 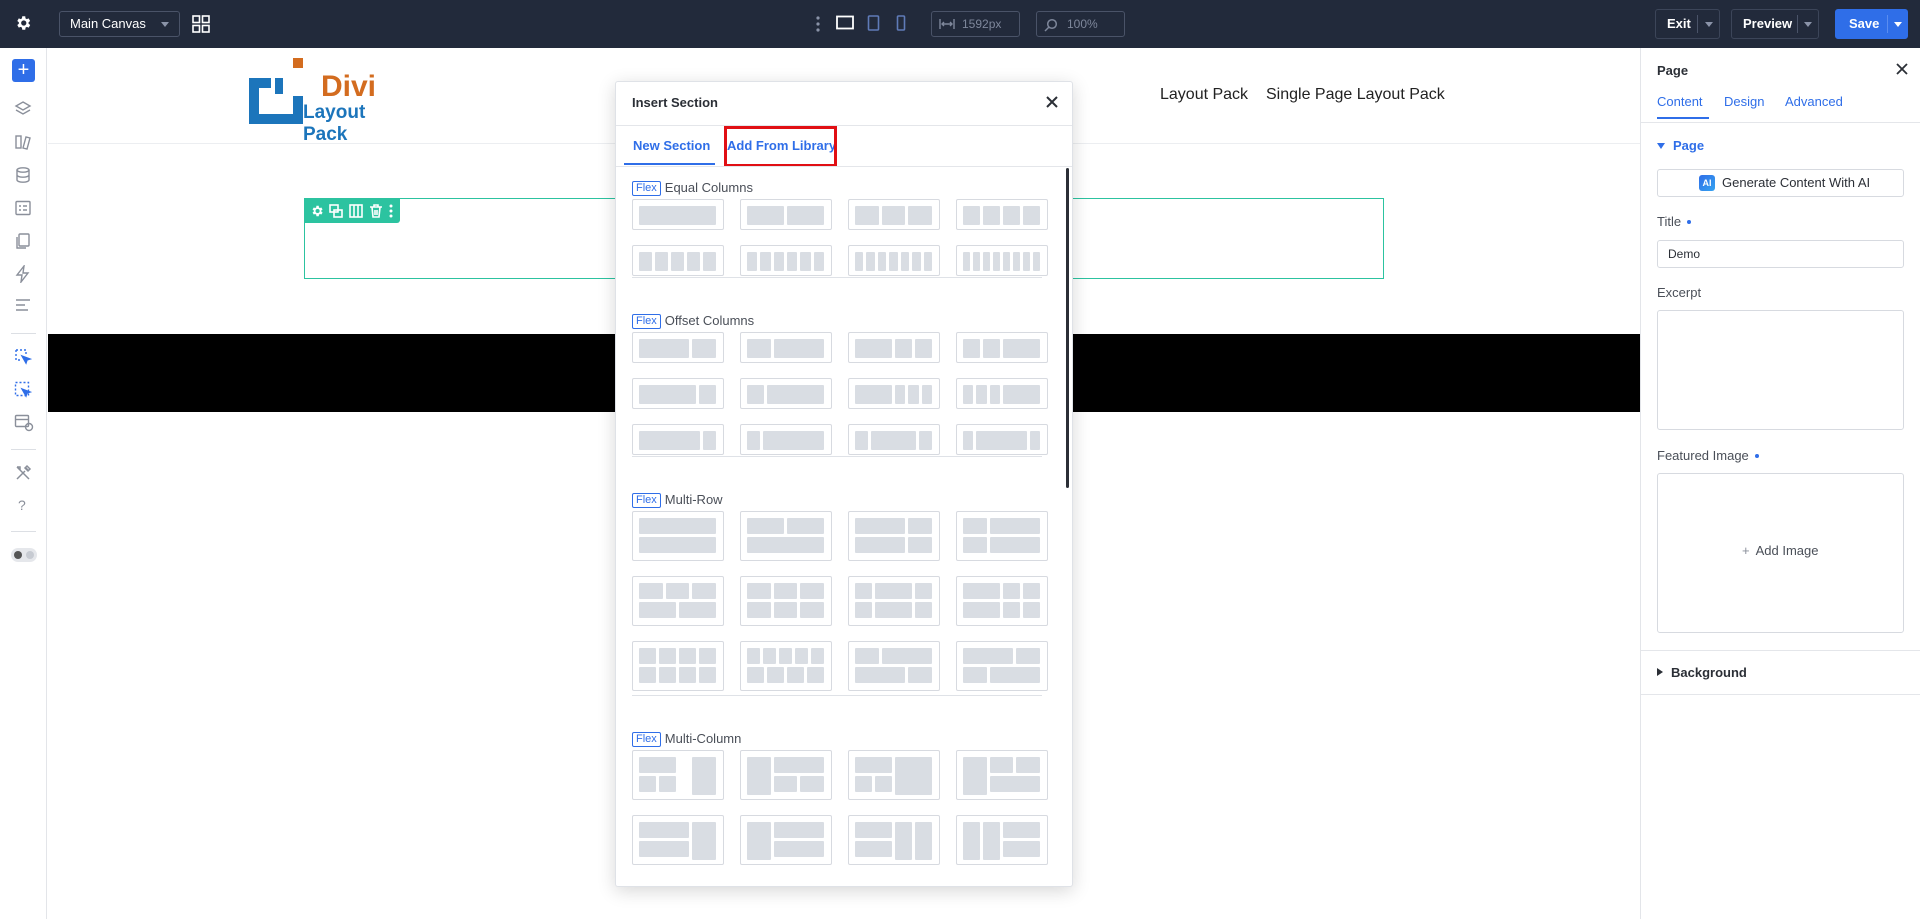 What do you see at coordinates (1067, 328) in the screenshot?
I see `modal-scrollbar` at bounding box center [1067, 328].